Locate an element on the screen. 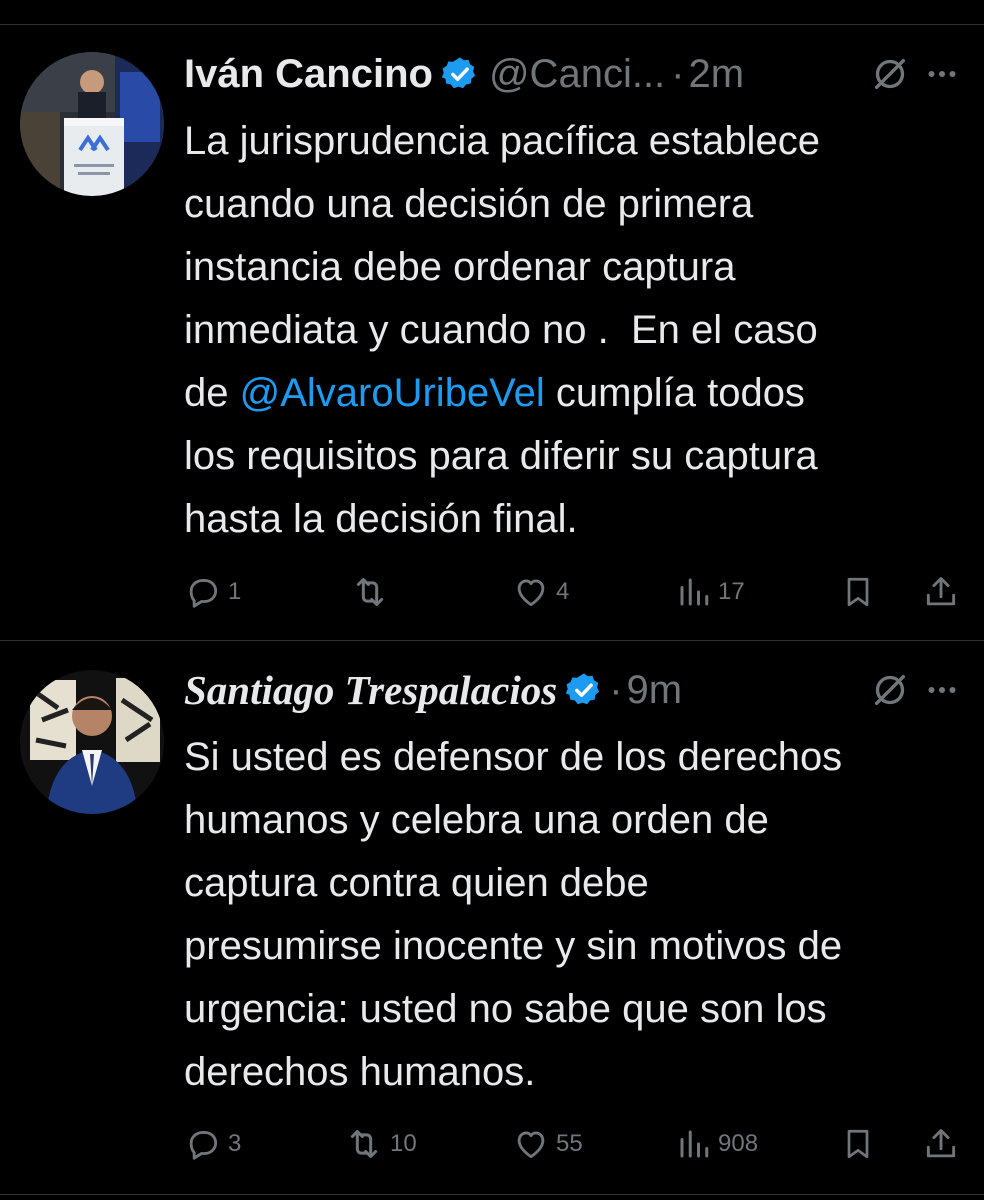 This screenshot has width=984, height=1200. text-line: derechos humanos. is located at coordinates (360, 1072).